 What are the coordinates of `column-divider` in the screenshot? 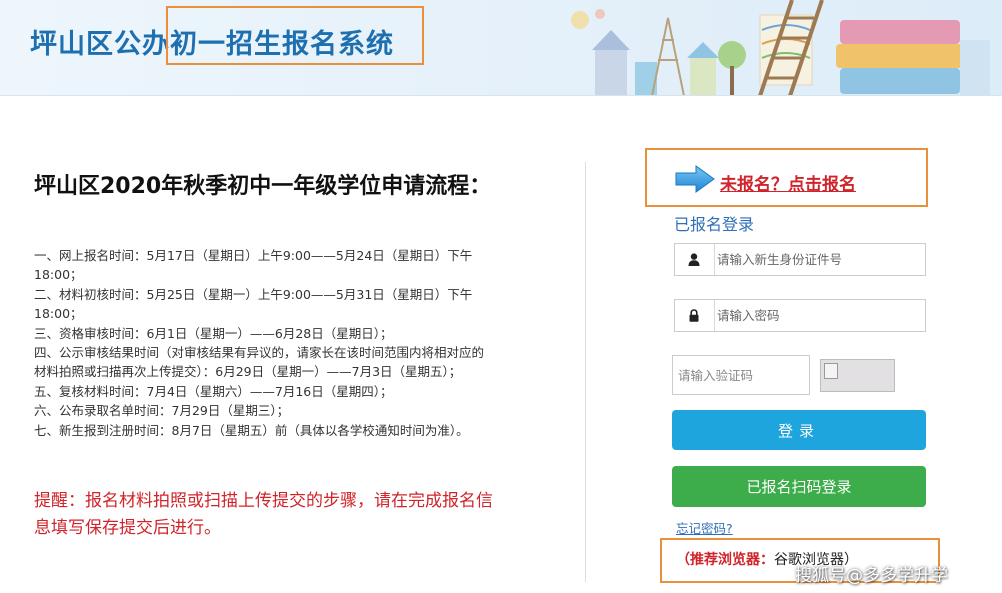 It's located at (585, 372).